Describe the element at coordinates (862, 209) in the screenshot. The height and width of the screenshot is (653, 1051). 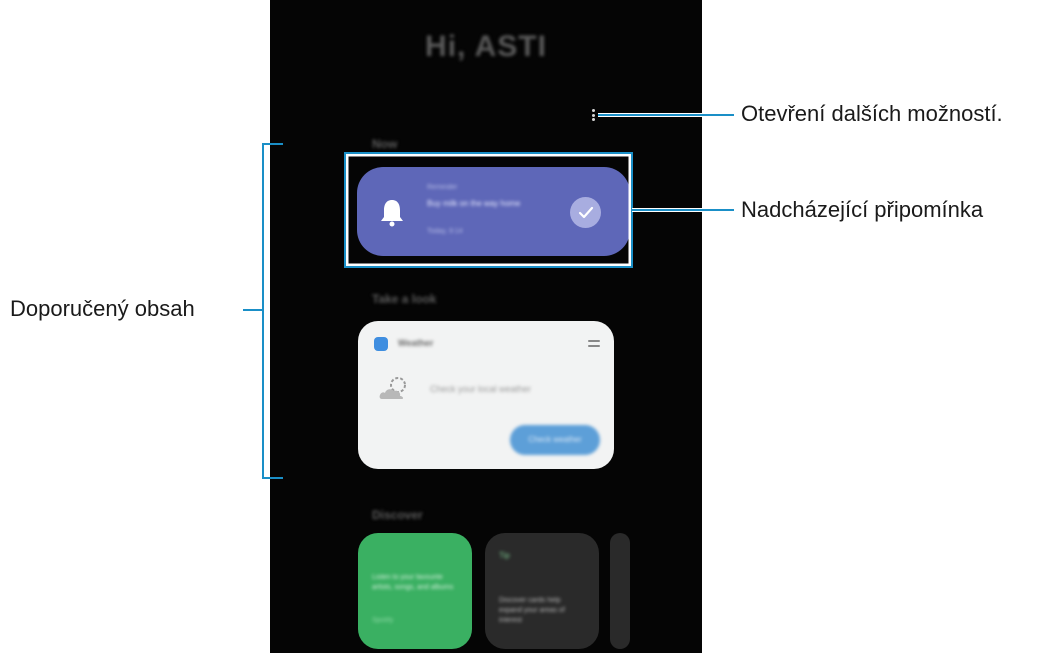
I see `callout-upcoming-reminder: Nadcházející připomínka` at that location.